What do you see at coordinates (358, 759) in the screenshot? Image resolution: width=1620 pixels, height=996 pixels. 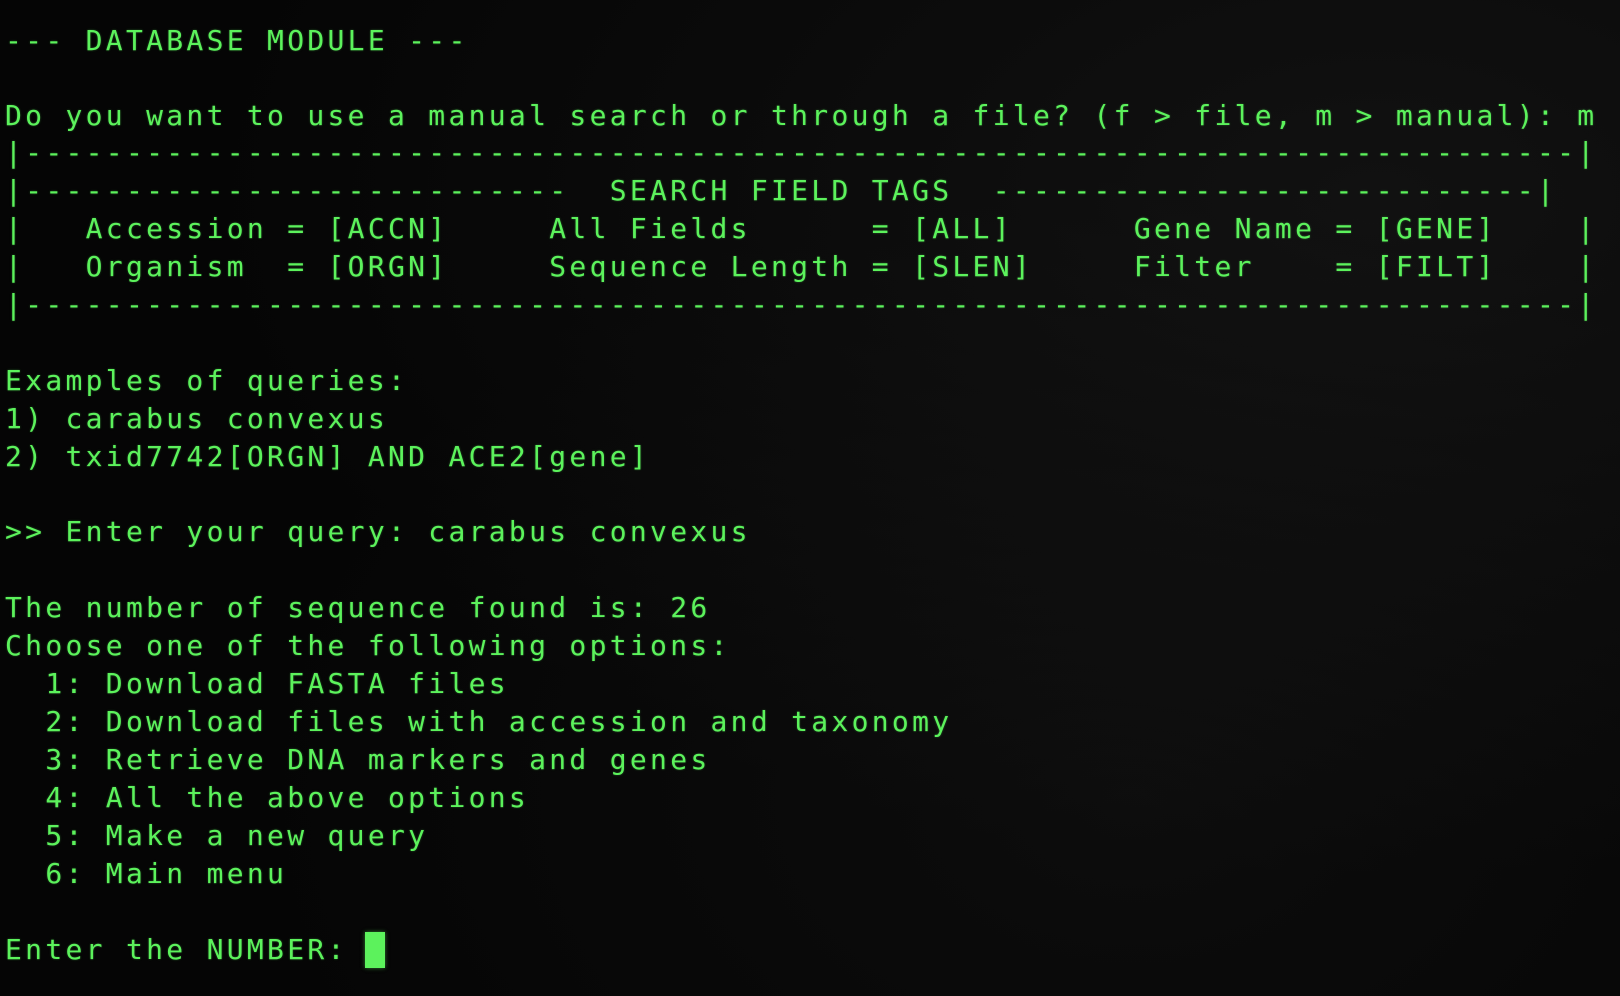 I see `option-item: 3: Retrieve DNA markers and genes` at bounding box center [358, 759].